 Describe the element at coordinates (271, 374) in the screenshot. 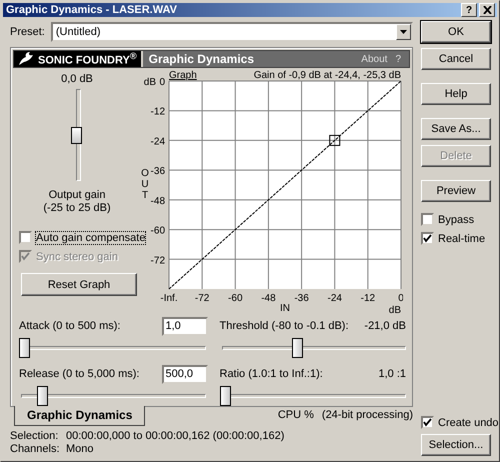

I see `parameter-label: Ratio (1.0:1 to Inf.:1):` at that location.